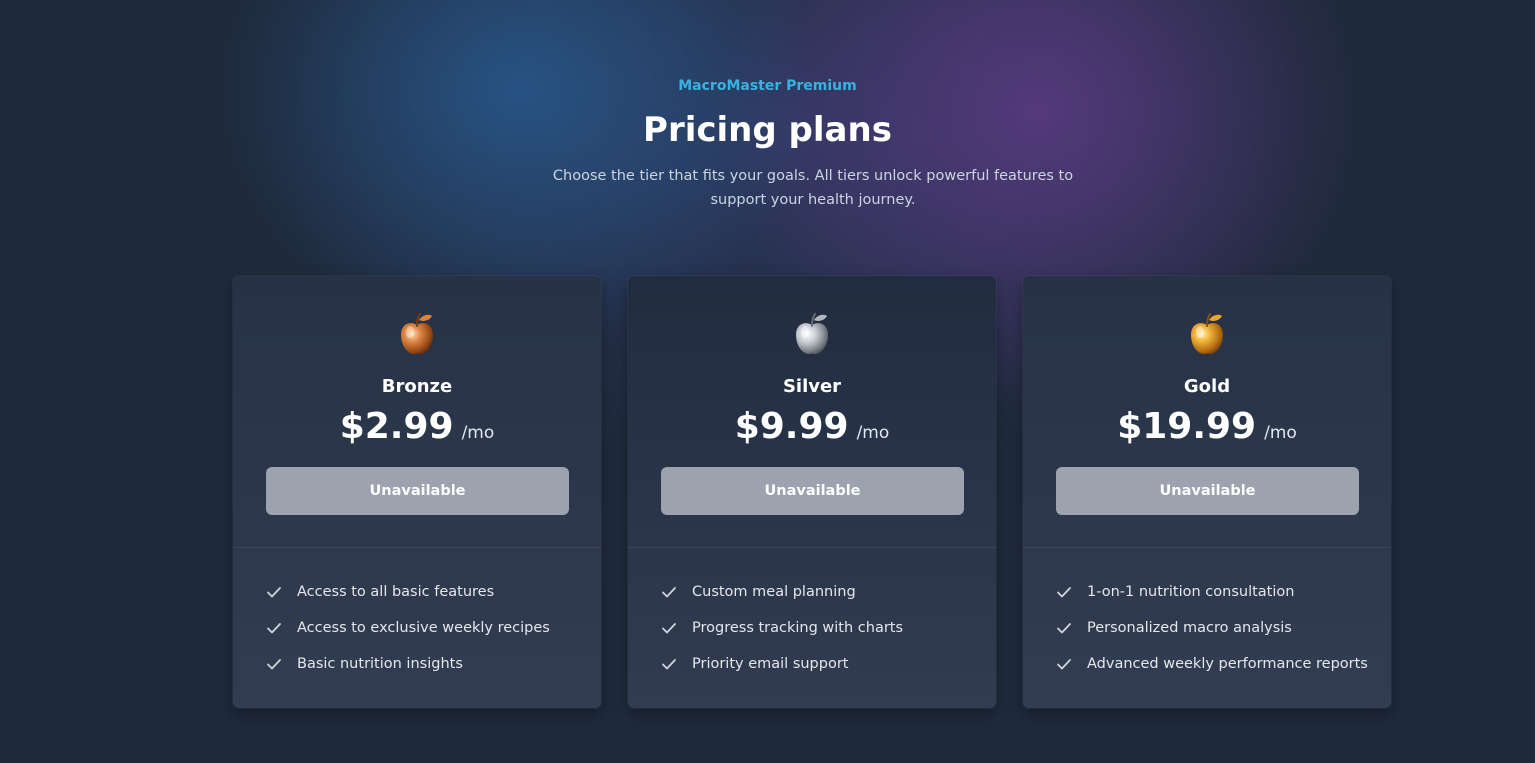 The image size is (1535, 763). Describe the element at coordinates (423, 628) in the screenshot. I see `feature-text: Access to exclusive weekly recipes` at that location.